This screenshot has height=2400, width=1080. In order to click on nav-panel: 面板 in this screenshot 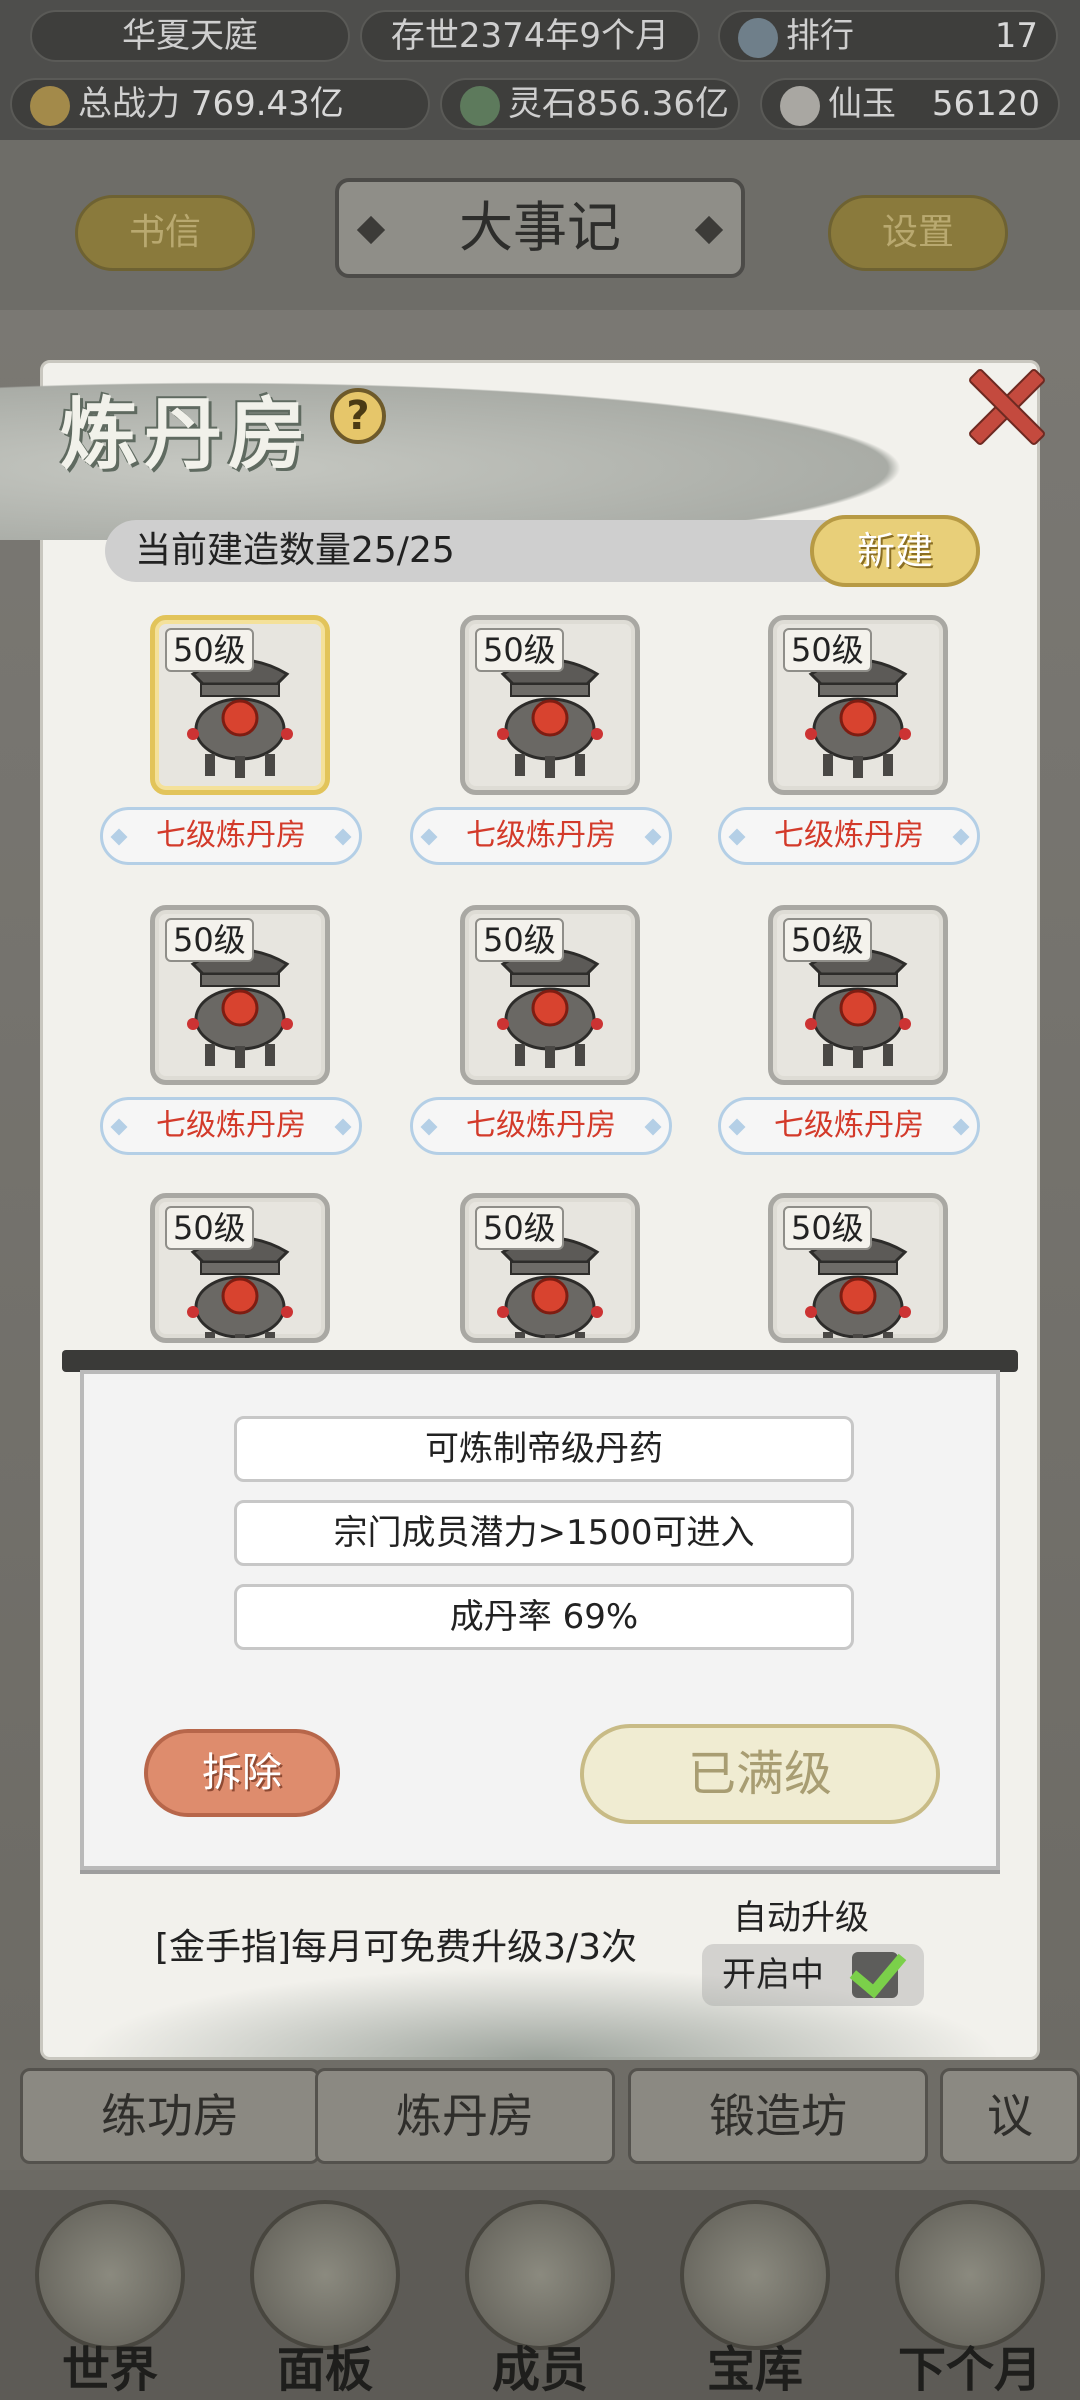, I will do `click(325, 2300)`.